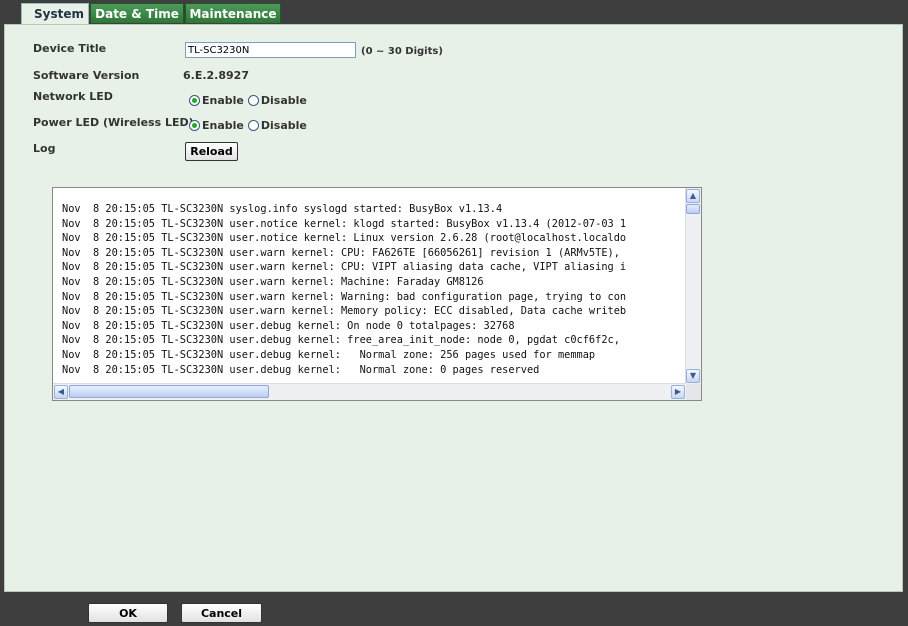 The image size is (908, 626). What do you see at coordinates (113, 122) in the screenshot?
I see `power-led-label: Power LED (Wireless LED)` at bounding box center [113, 122].